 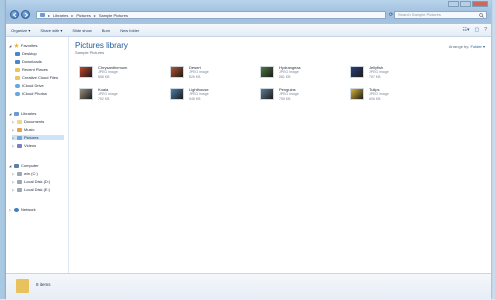 What do you see at coordinates (22, 113) in the screenshot?
I see `nav-libraries: ◢ Libraries` at bounding box center [22, 113].